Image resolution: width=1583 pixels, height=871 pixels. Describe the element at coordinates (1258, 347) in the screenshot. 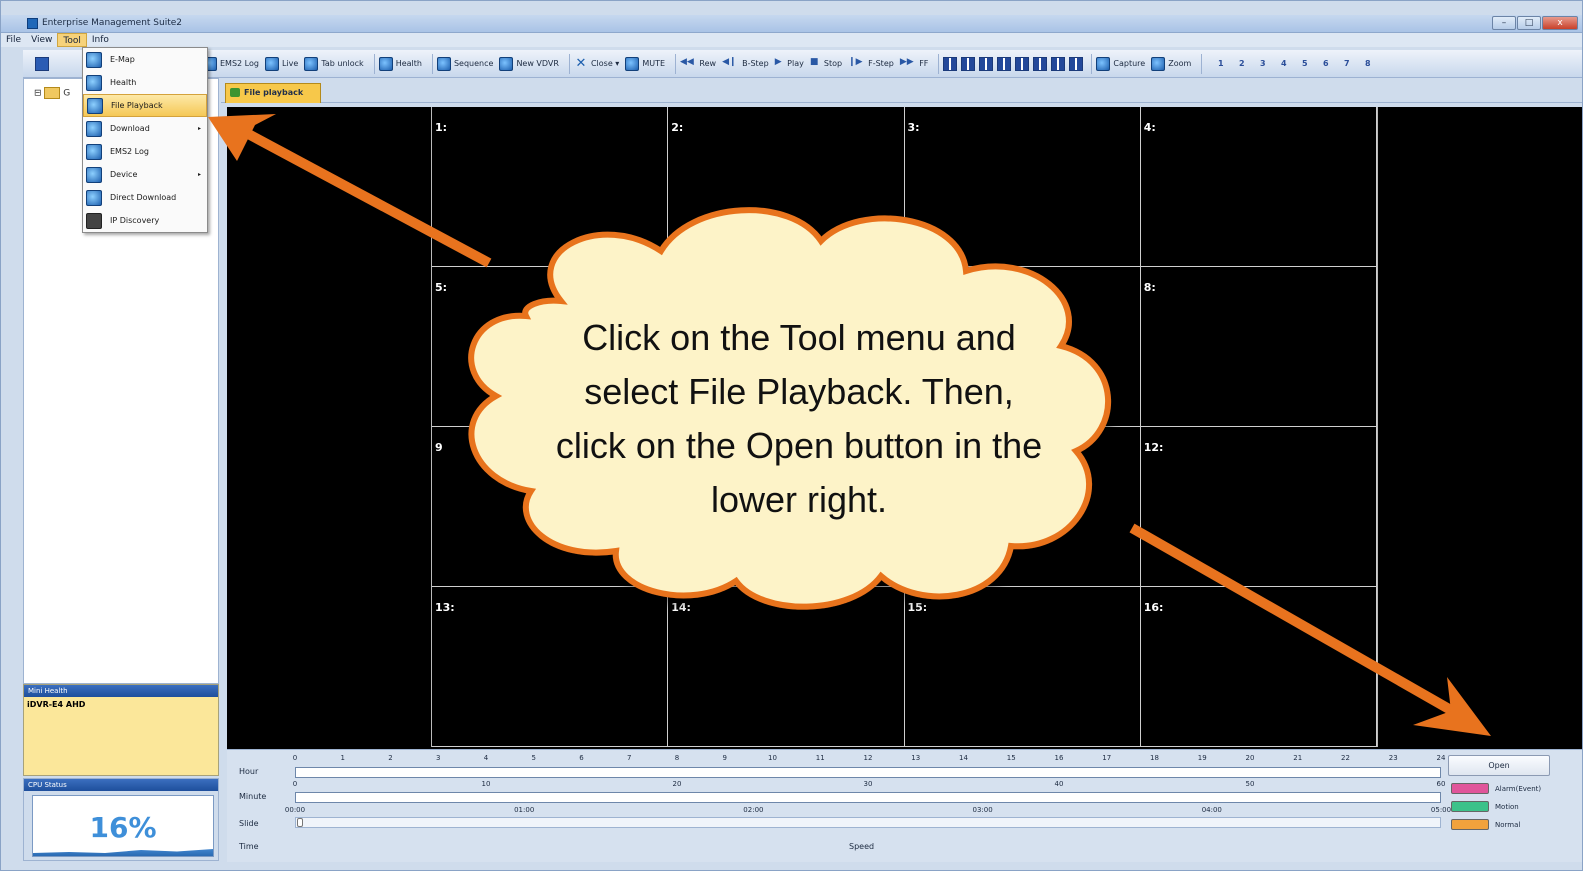

I see `video-cell: 8:` at that location.